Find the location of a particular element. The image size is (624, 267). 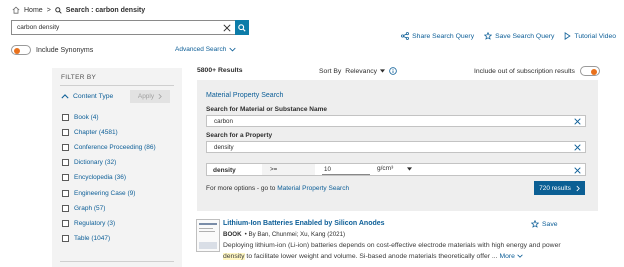

filter-item-label: Graph (57) is located at coordinates (90, 208).